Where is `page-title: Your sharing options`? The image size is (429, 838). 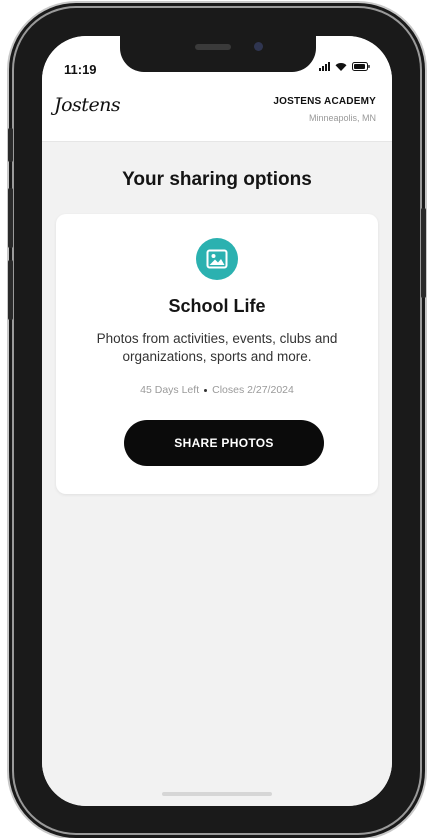
page-title: Your sharing options is located at coordinates (217, 179).